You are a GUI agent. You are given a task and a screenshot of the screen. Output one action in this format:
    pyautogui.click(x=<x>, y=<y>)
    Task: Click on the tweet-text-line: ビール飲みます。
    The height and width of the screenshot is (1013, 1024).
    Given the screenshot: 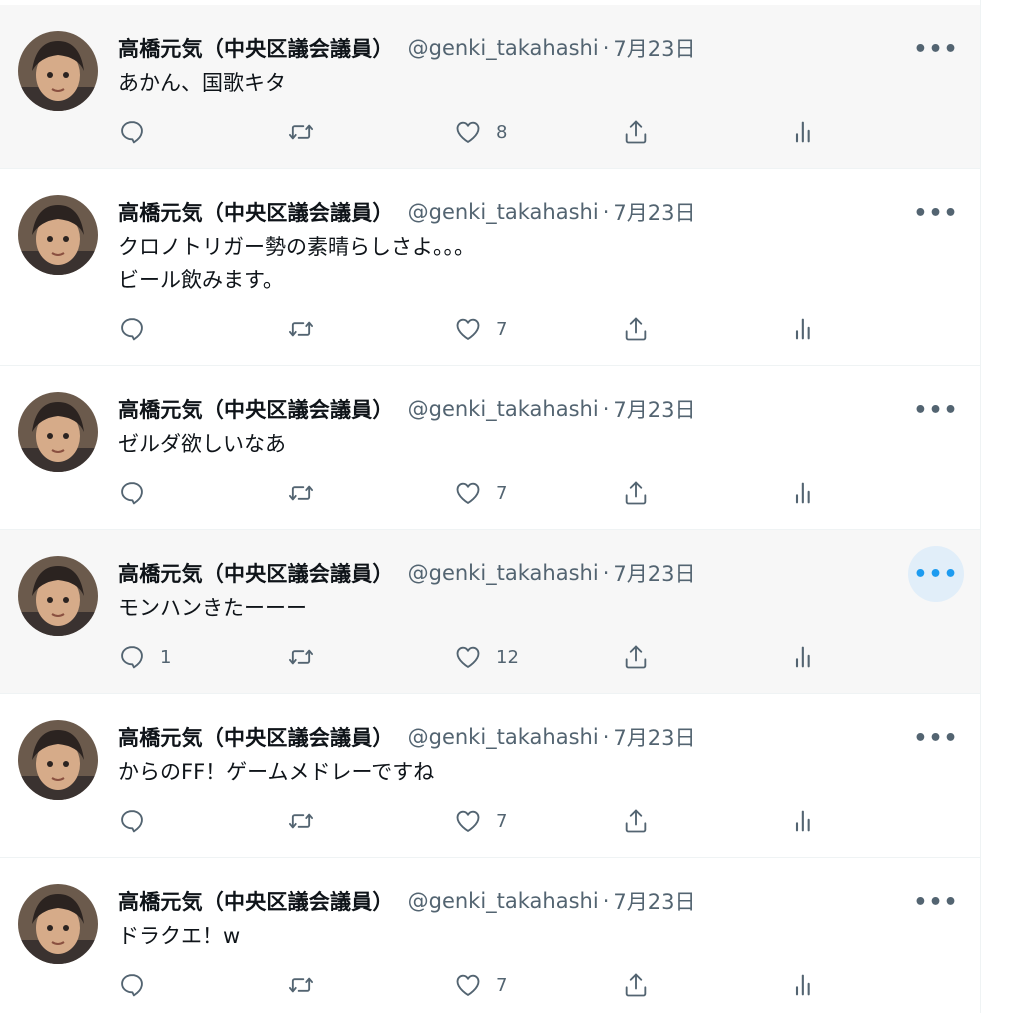 What is the action you would take?
    pyautogui.click(x=201, y=280)
    